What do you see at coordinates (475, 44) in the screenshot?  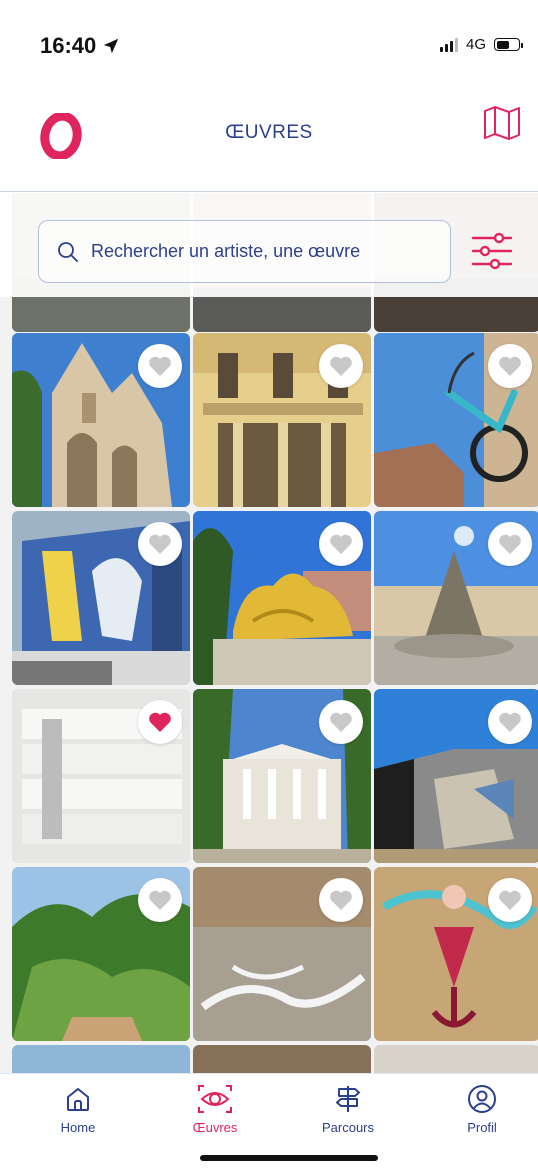 I see `network-label: 4G` at bounding box center [475, 44].